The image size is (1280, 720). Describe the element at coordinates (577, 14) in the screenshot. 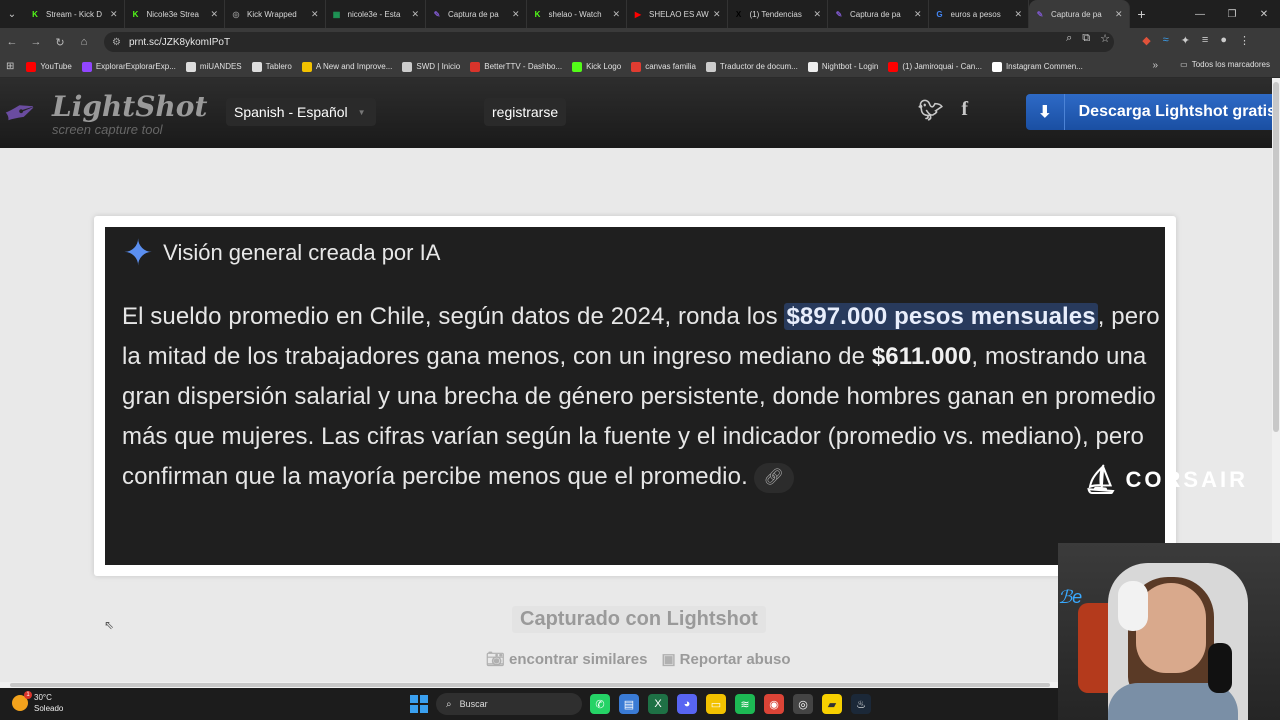

I see `browser-tab: Kshelao - Watch ✕` at that location.